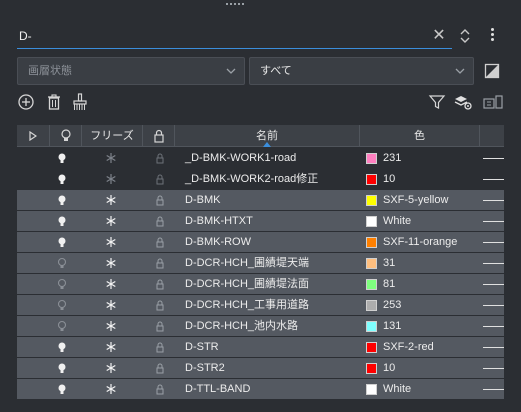  Describe the element at coordinates (433, 326) in the screenshot. I see `color-name: 131` at that location.